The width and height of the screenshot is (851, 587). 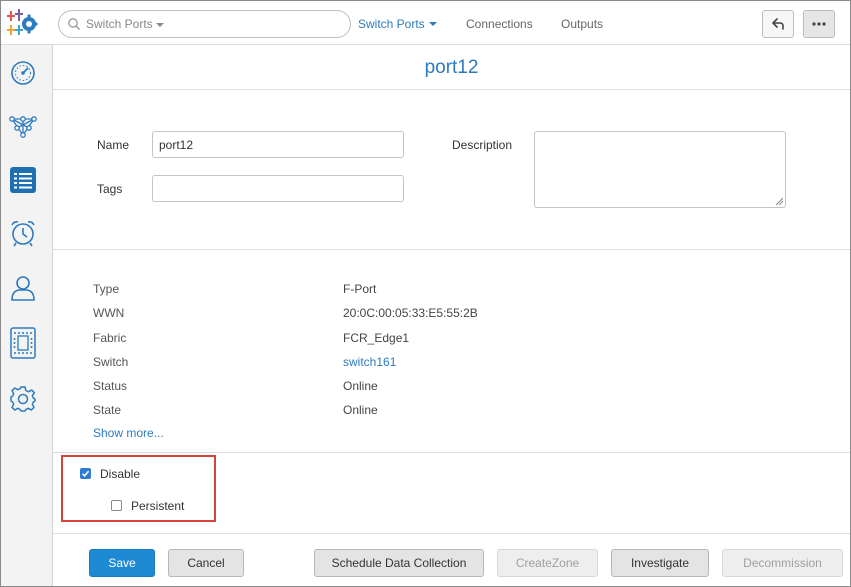 I want to click on alarm-icon, so click(x=23, y=233).